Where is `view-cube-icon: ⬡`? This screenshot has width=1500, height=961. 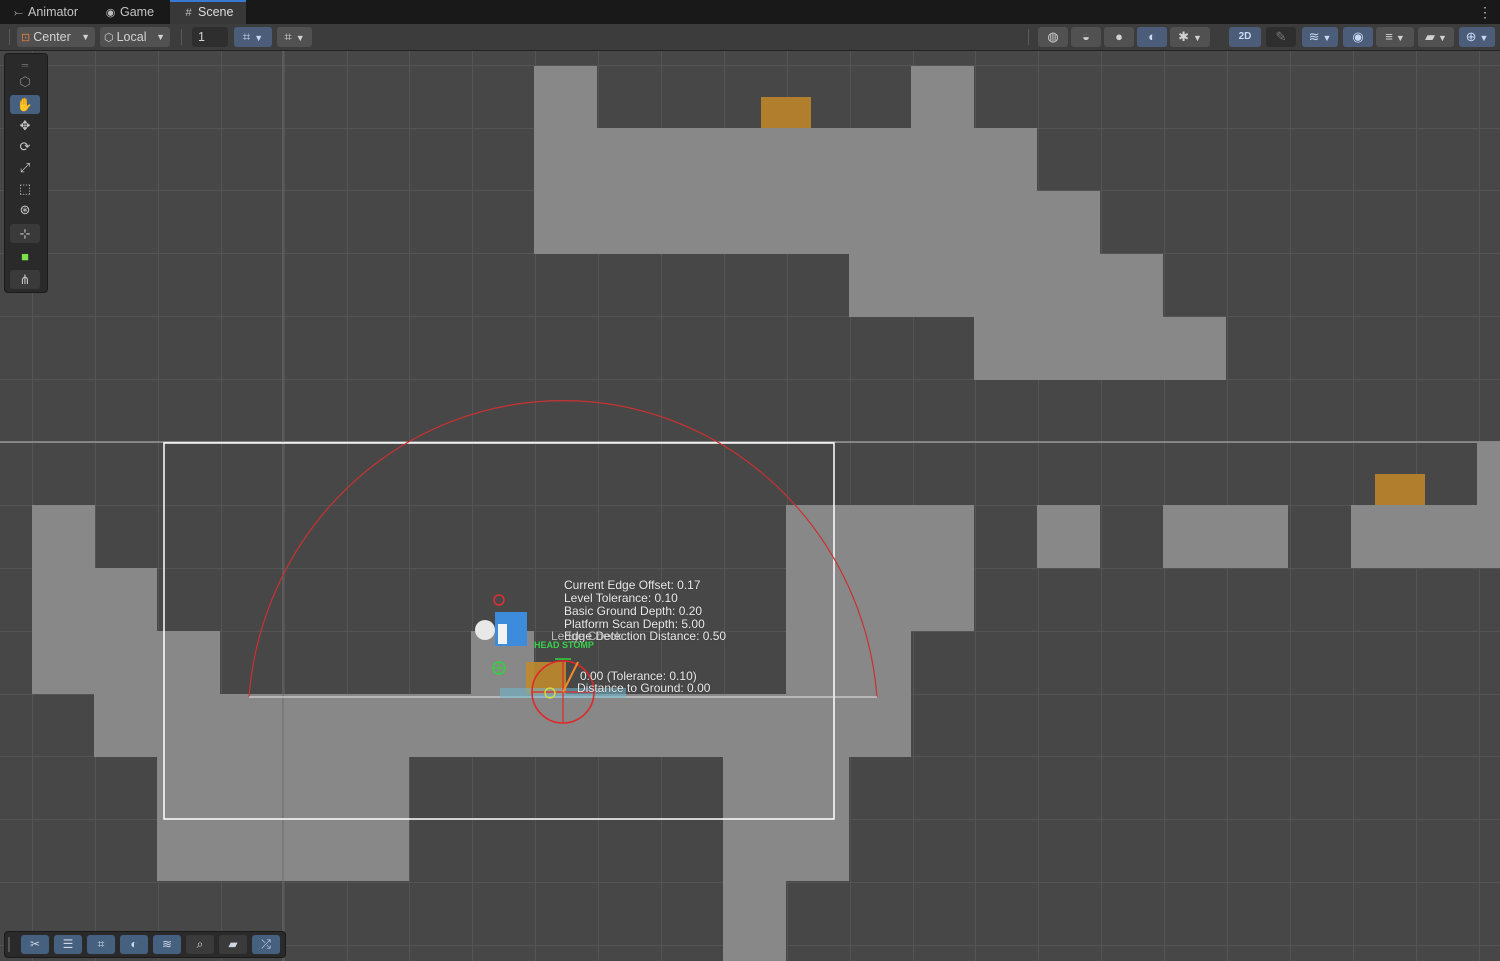
view-cube-icon: ⬡ is located at coordinates (25, 81).